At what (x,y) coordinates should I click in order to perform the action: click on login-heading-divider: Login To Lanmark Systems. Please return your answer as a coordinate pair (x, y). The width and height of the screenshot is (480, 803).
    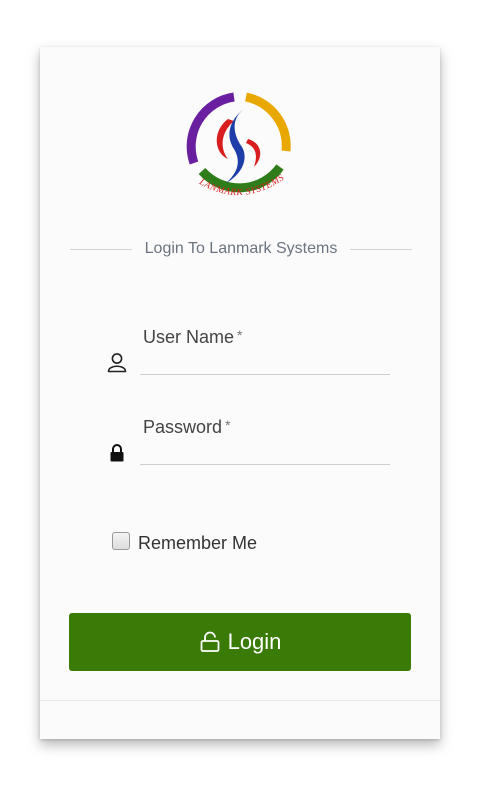
    Looking at the image, I should click on (241, 249).